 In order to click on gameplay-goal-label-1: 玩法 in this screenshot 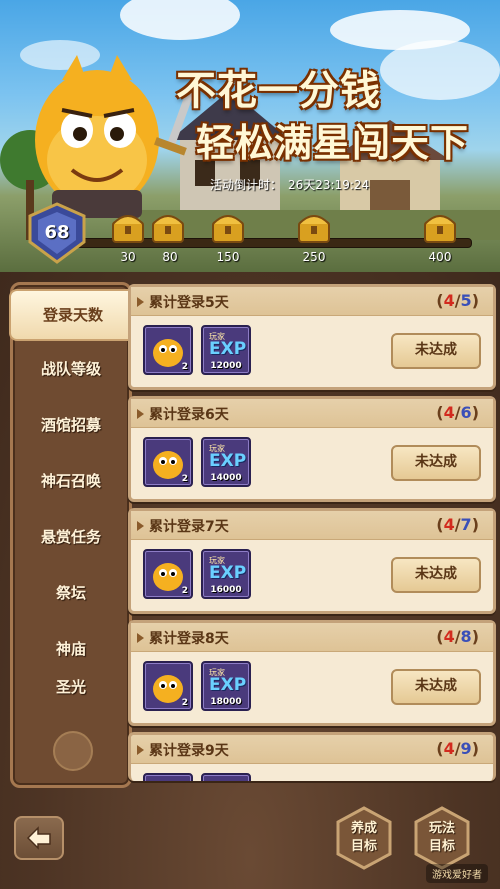, I will do `click(441, 828)`.